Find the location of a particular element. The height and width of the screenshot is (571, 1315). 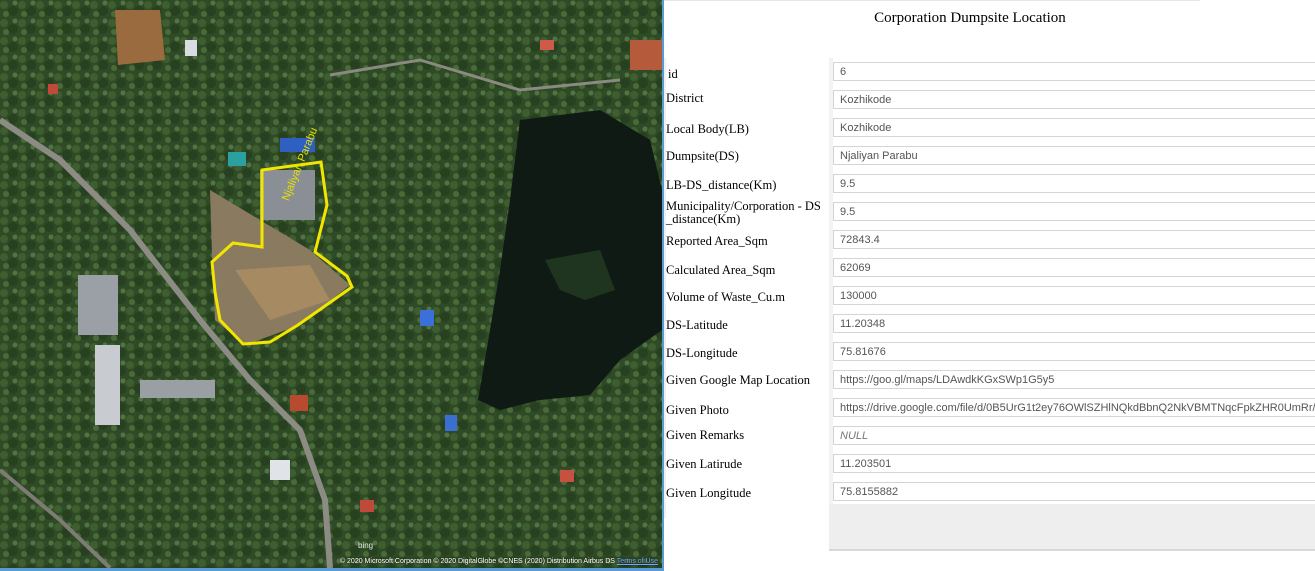

field-label: LB-DS_distance(Km) is located at coordinates (721, 185).